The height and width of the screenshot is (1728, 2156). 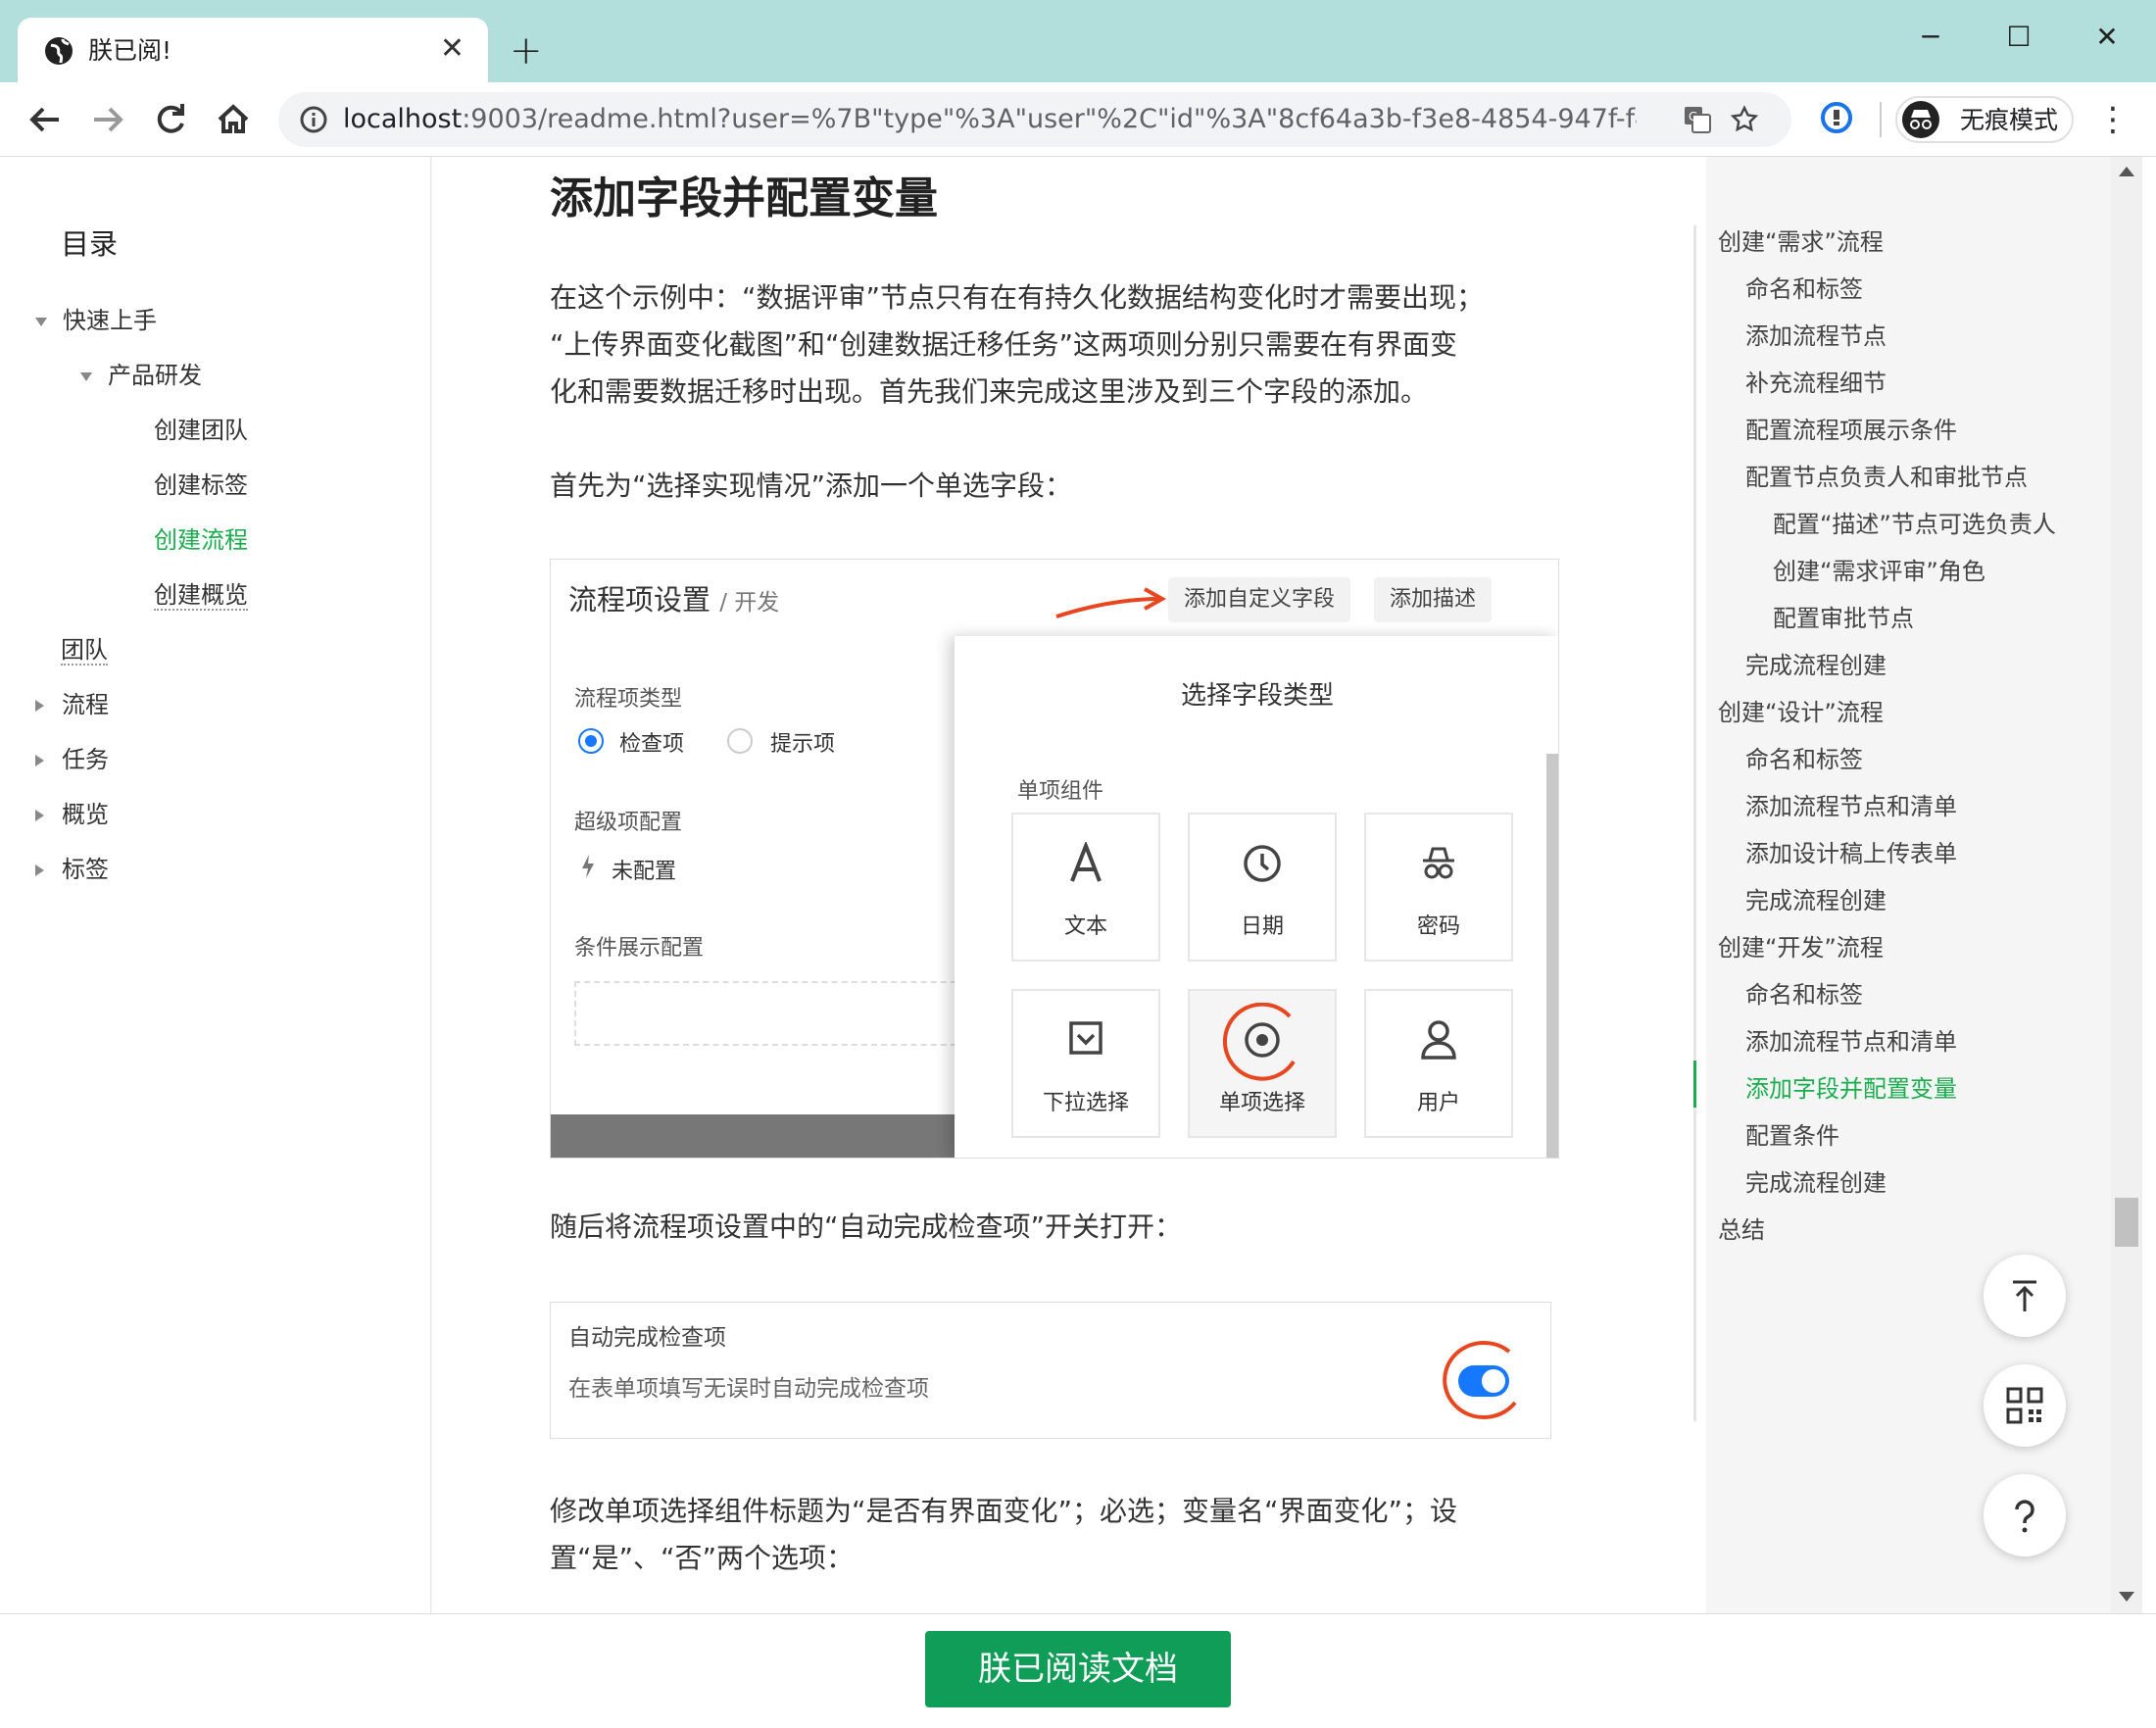 I want to click on sidebar-item-create-overview: 创建概览, so click(x=201, y=595).